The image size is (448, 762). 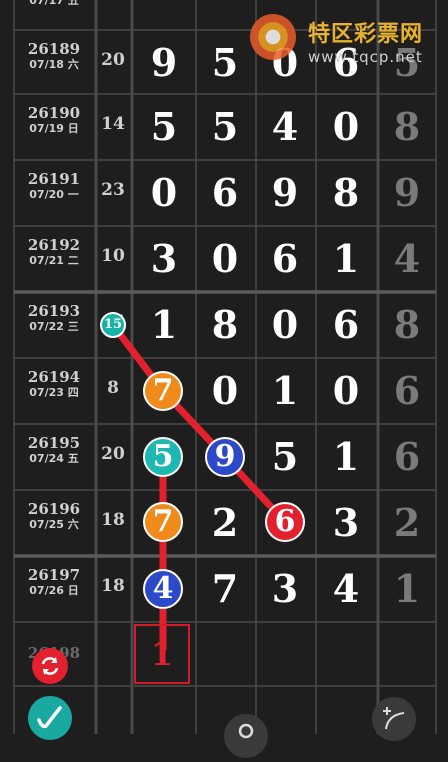 I want to click on trend-line, so click(x=199, y=423).